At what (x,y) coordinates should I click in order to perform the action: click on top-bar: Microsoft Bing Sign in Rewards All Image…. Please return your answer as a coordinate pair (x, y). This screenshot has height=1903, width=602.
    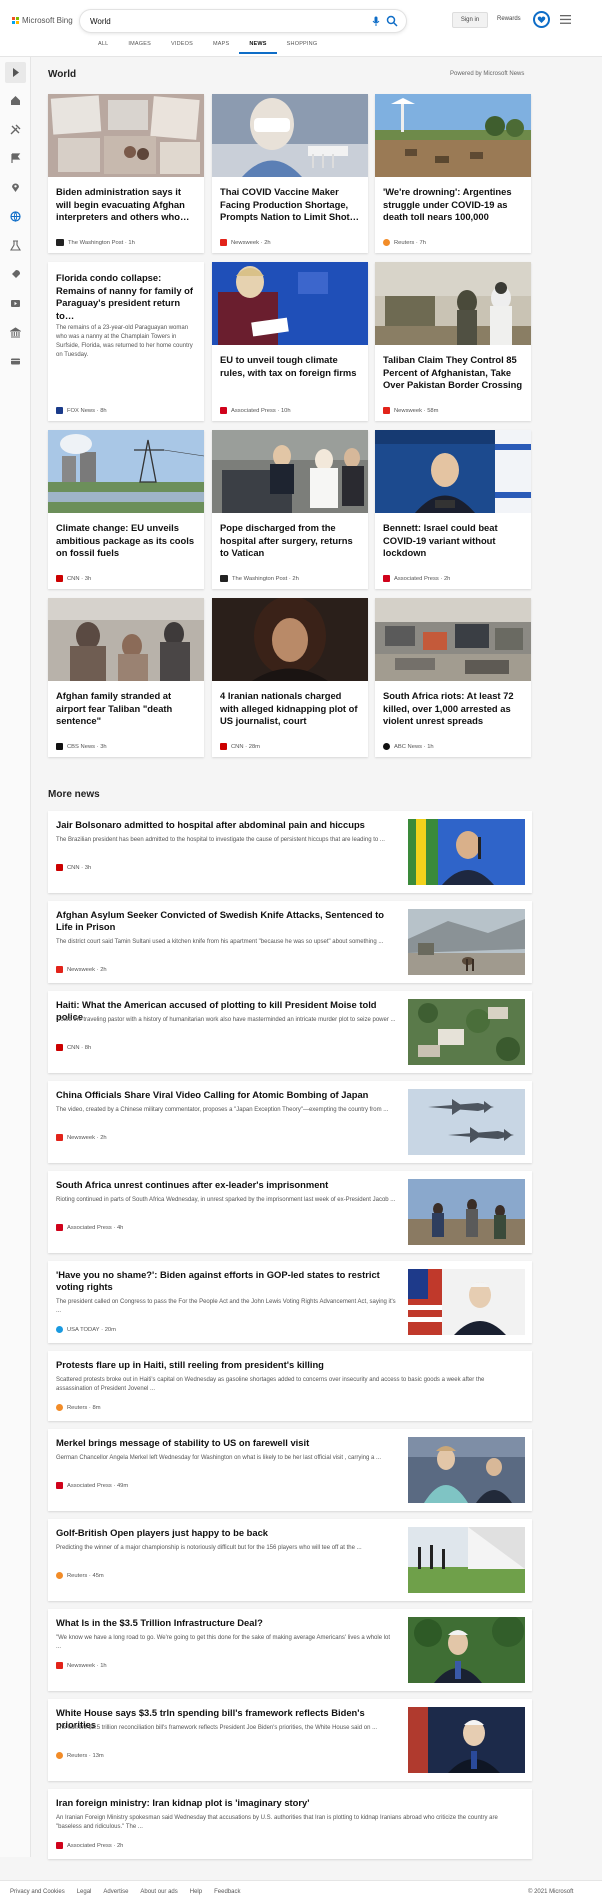
    Looking at the image, I should click on (301, 28).